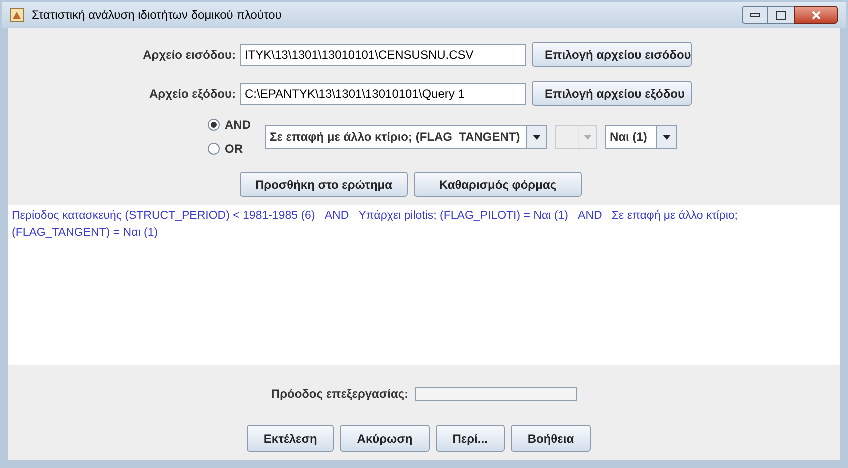 The height and width of the screenshot is (468, 848). Describe the element at coordinates (406, 137) in the screenshot. I see `field-dropdown: Σε επαφή με άλλο κτίριο; (FLAG_TANGENT)` at that location.